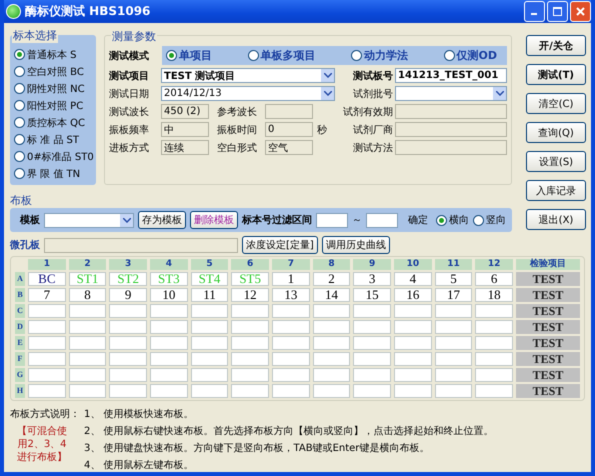  I want to click on well-cell: 1, so click(291, 279).